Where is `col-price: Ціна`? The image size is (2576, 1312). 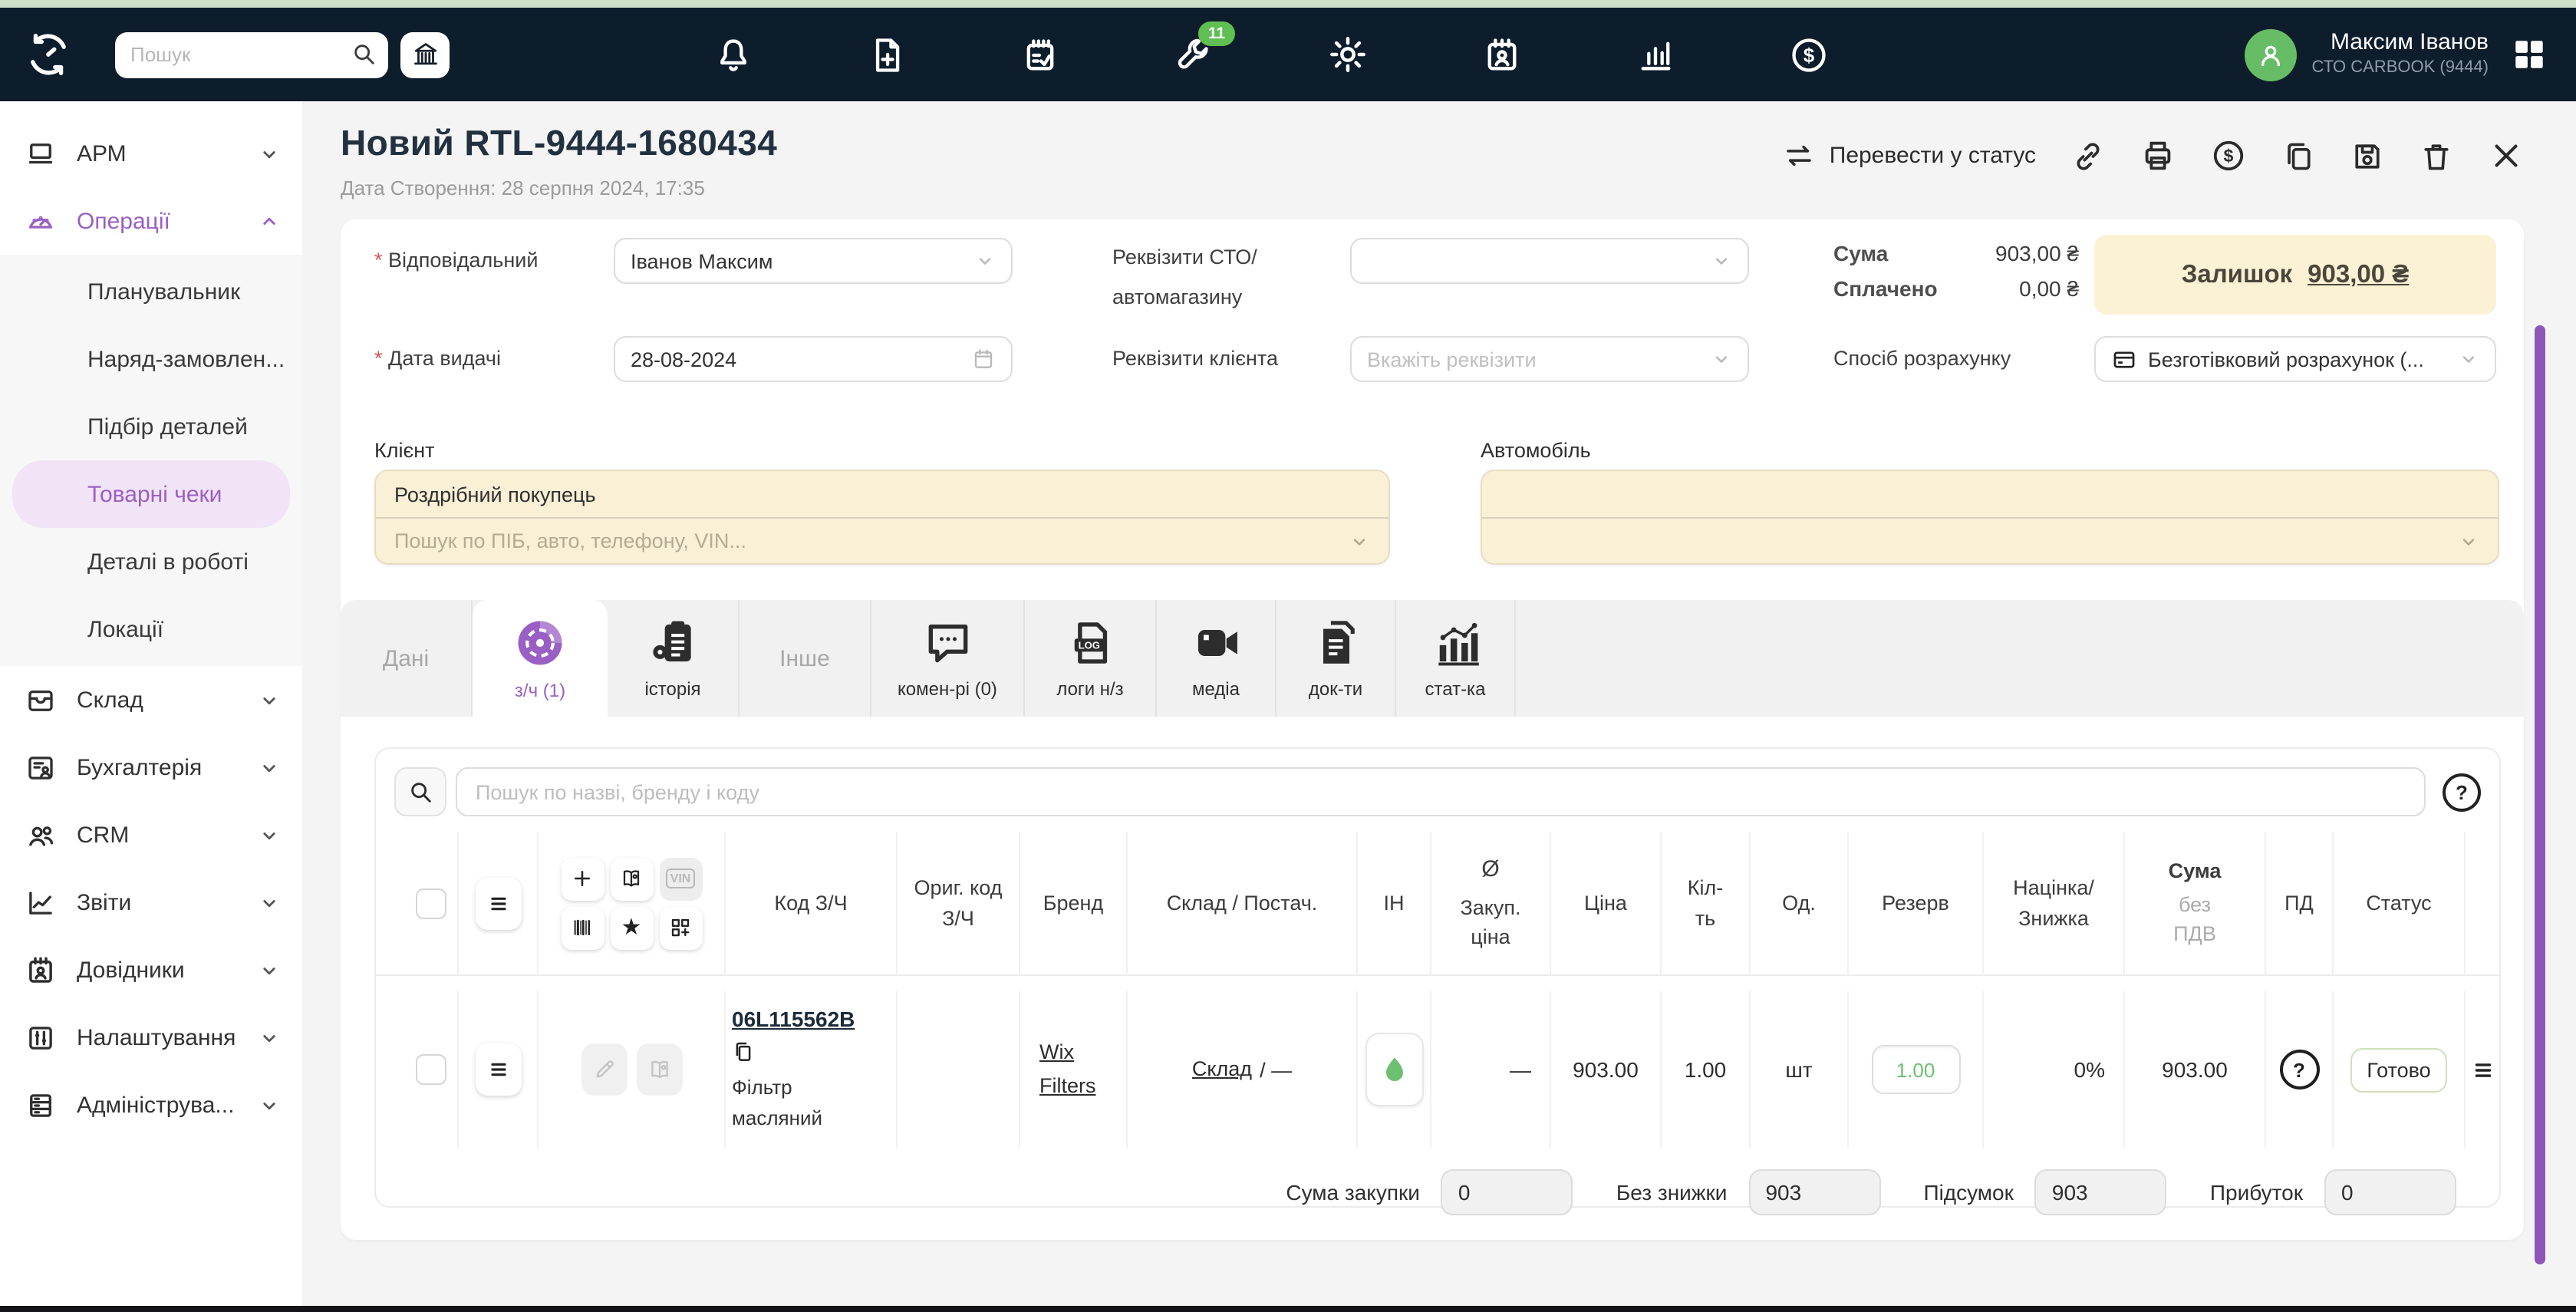 col-price: Ціна is located at coordinates (1606, 904).